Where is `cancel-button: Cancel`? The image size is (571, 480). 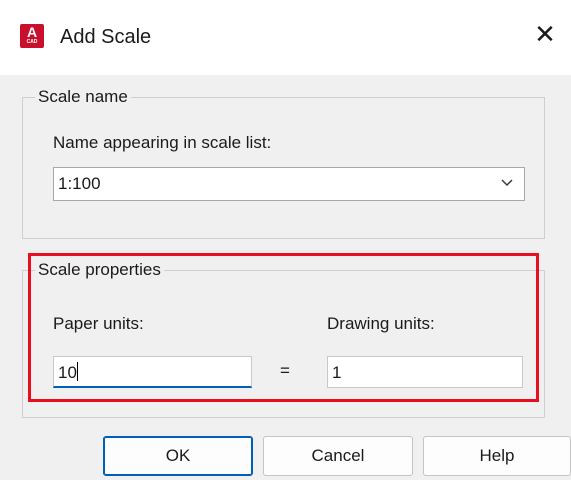
cancel-button: Cancel is located at coordinates (338, 456).